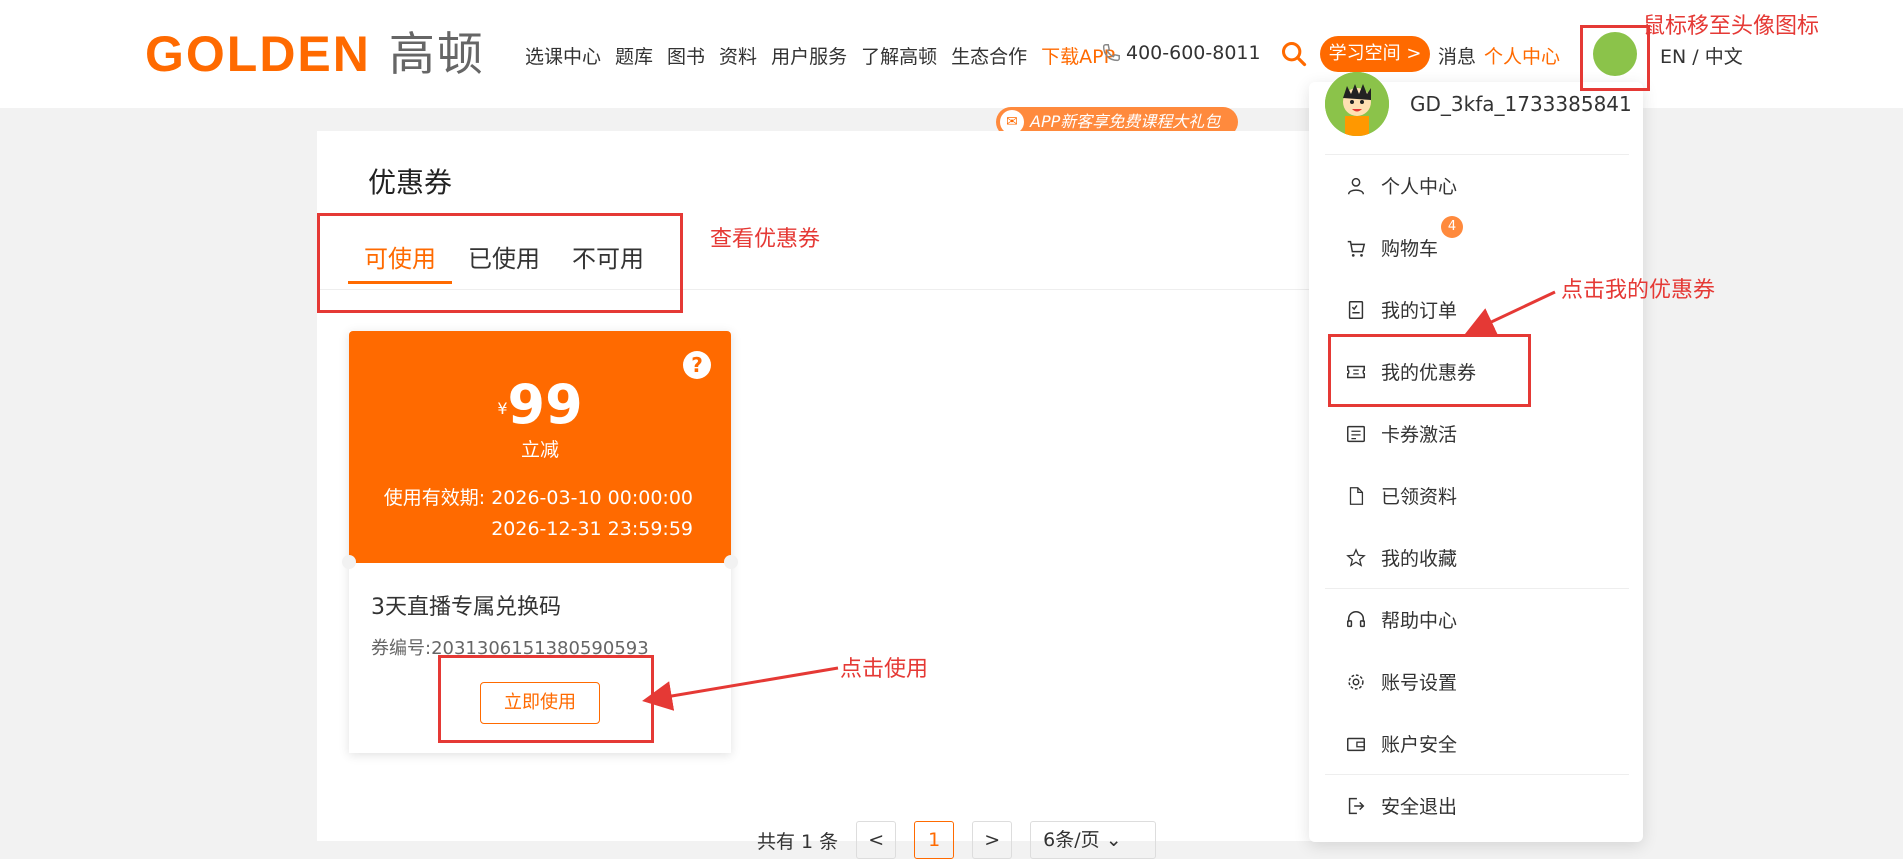 The width and height of the screenshot is (1903, 859). Describe the element at coordinates (1356, 248) in the screenshot. I see `cart-icon` at that location.